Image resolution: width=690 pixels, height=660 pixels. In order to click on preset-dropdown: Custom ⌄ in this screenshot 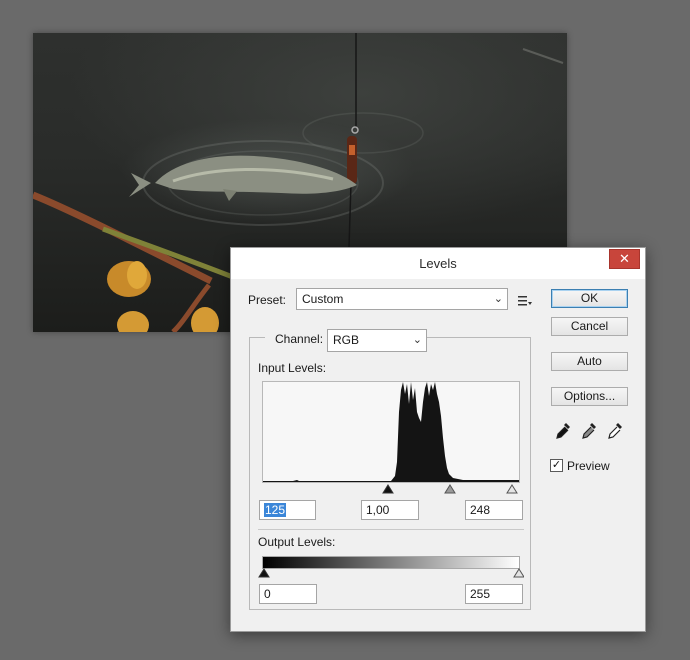, I will do `click(402, 299)`.